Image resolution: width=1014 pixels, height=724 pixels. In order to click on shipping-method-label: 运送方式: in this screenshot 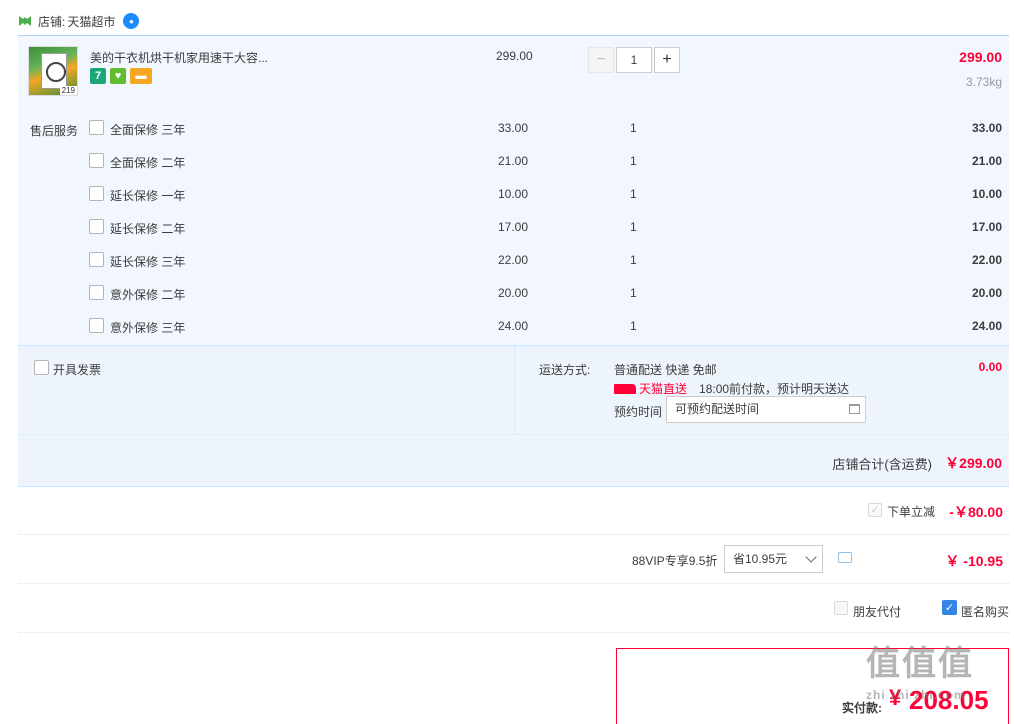, I will do `click(565, 370)`.